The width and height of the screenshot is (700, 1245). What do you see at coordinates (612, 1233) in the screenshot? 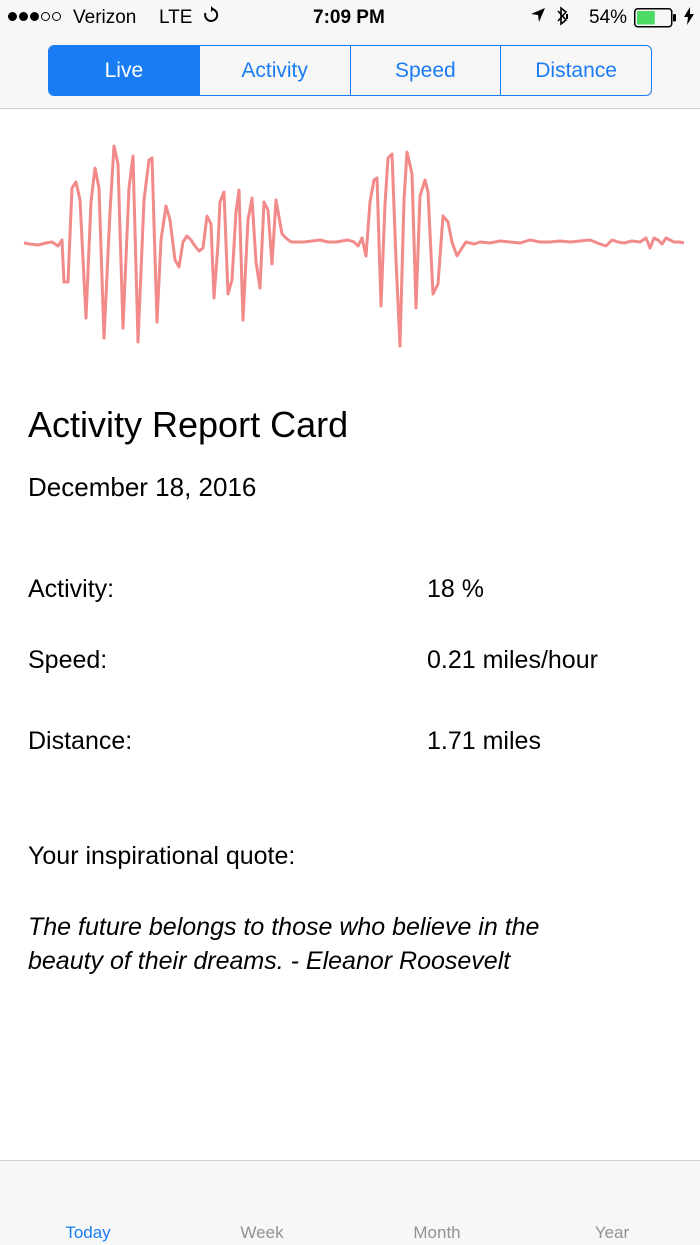
I see `tab-year: Year` at bounding box center [612, 1233].